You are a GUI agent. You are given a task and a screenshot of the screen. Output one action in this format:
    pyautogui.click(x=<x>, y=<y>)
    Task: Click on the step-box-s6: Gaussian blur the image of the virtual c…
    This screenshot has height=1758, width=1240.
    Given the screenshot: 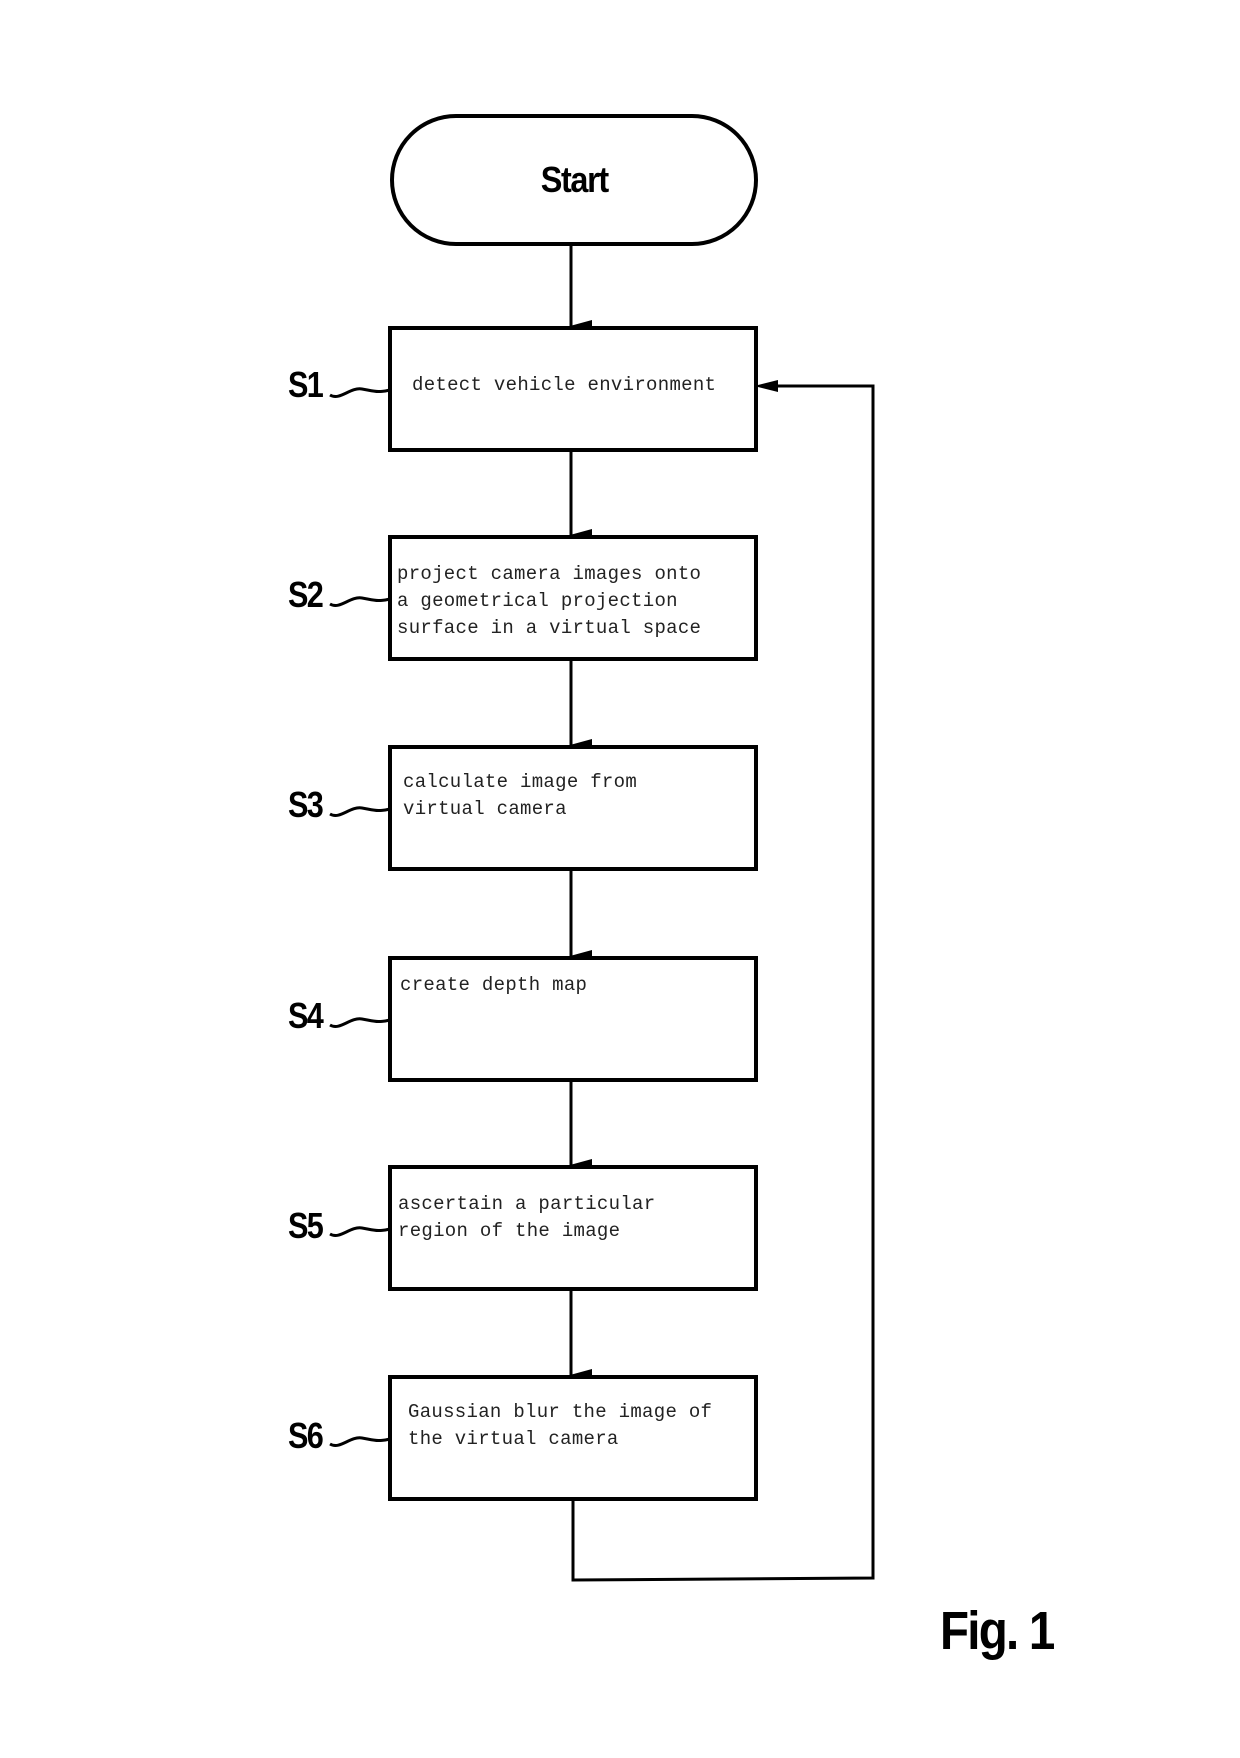 What is the action you would take?
    pyautogui.click(x=573, y=1438)
    